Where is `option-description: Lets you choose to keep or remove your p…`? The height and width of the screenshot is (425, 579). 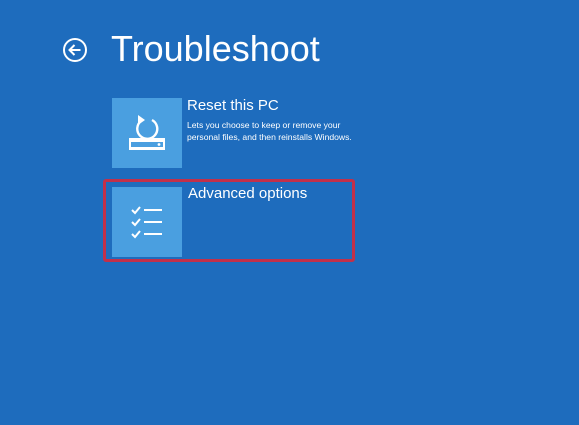
option-description: Lets you choose to keep or remove your p… is located at coordinates (269, 131).